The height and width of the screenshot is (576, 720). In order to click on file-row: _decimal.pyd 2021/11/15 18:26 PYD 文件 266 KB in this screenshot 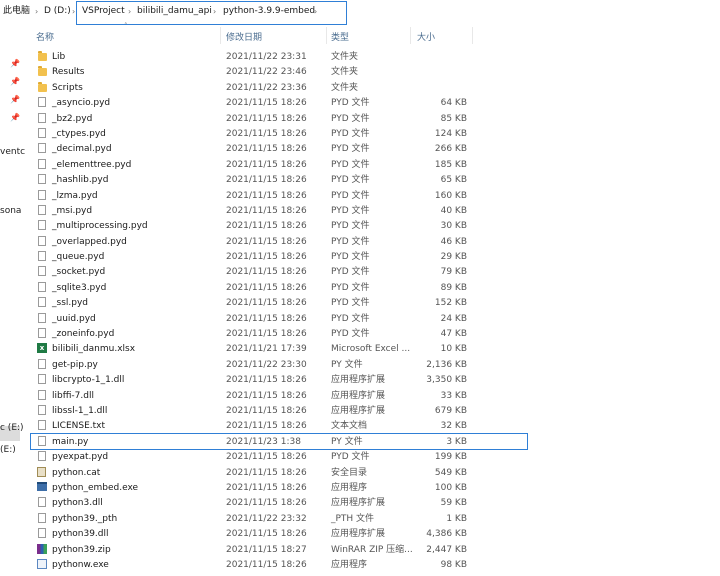, I will do `click(251, 148)`.